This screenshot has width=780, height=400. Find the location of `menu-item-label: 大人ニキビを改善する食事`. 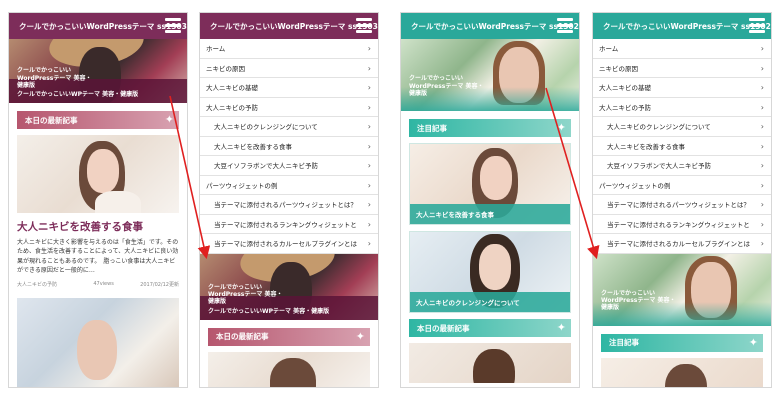

menu-item-label: 大人ニキビを改善する食事 is located at coordinates (253, 146).